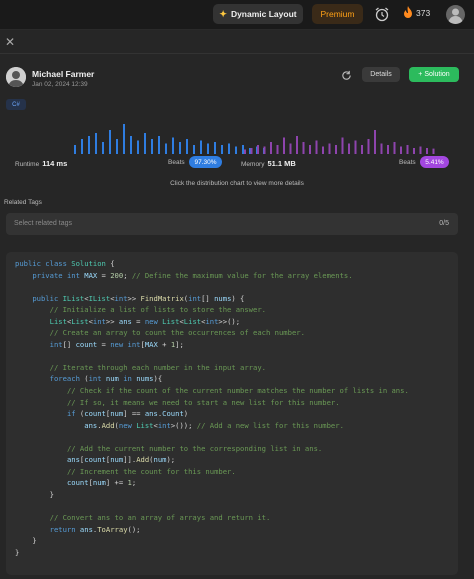 This screenshot has height=579, width=474. I want to click on post-date: Jan 02, 2024 12:39, so click(60, 84).